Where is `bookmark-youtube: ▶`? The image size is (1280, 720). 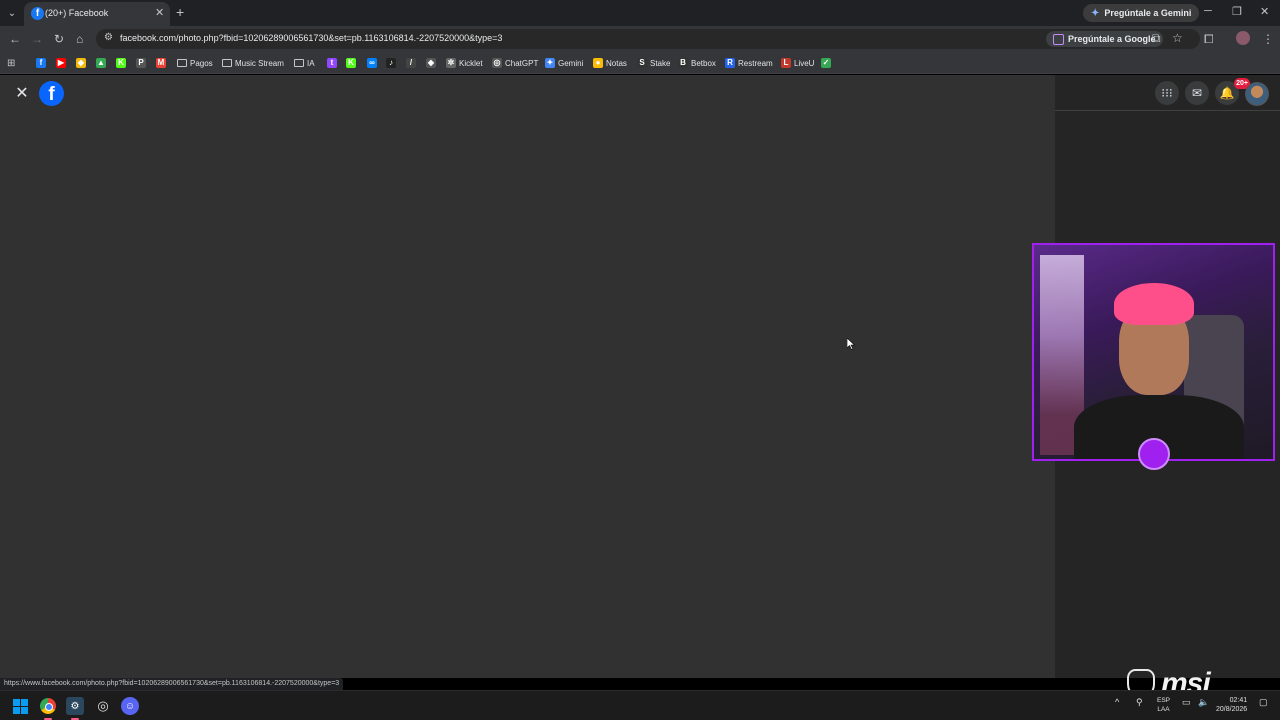
bookmark-youtube: ▶ is located at coordinates (61, 63).